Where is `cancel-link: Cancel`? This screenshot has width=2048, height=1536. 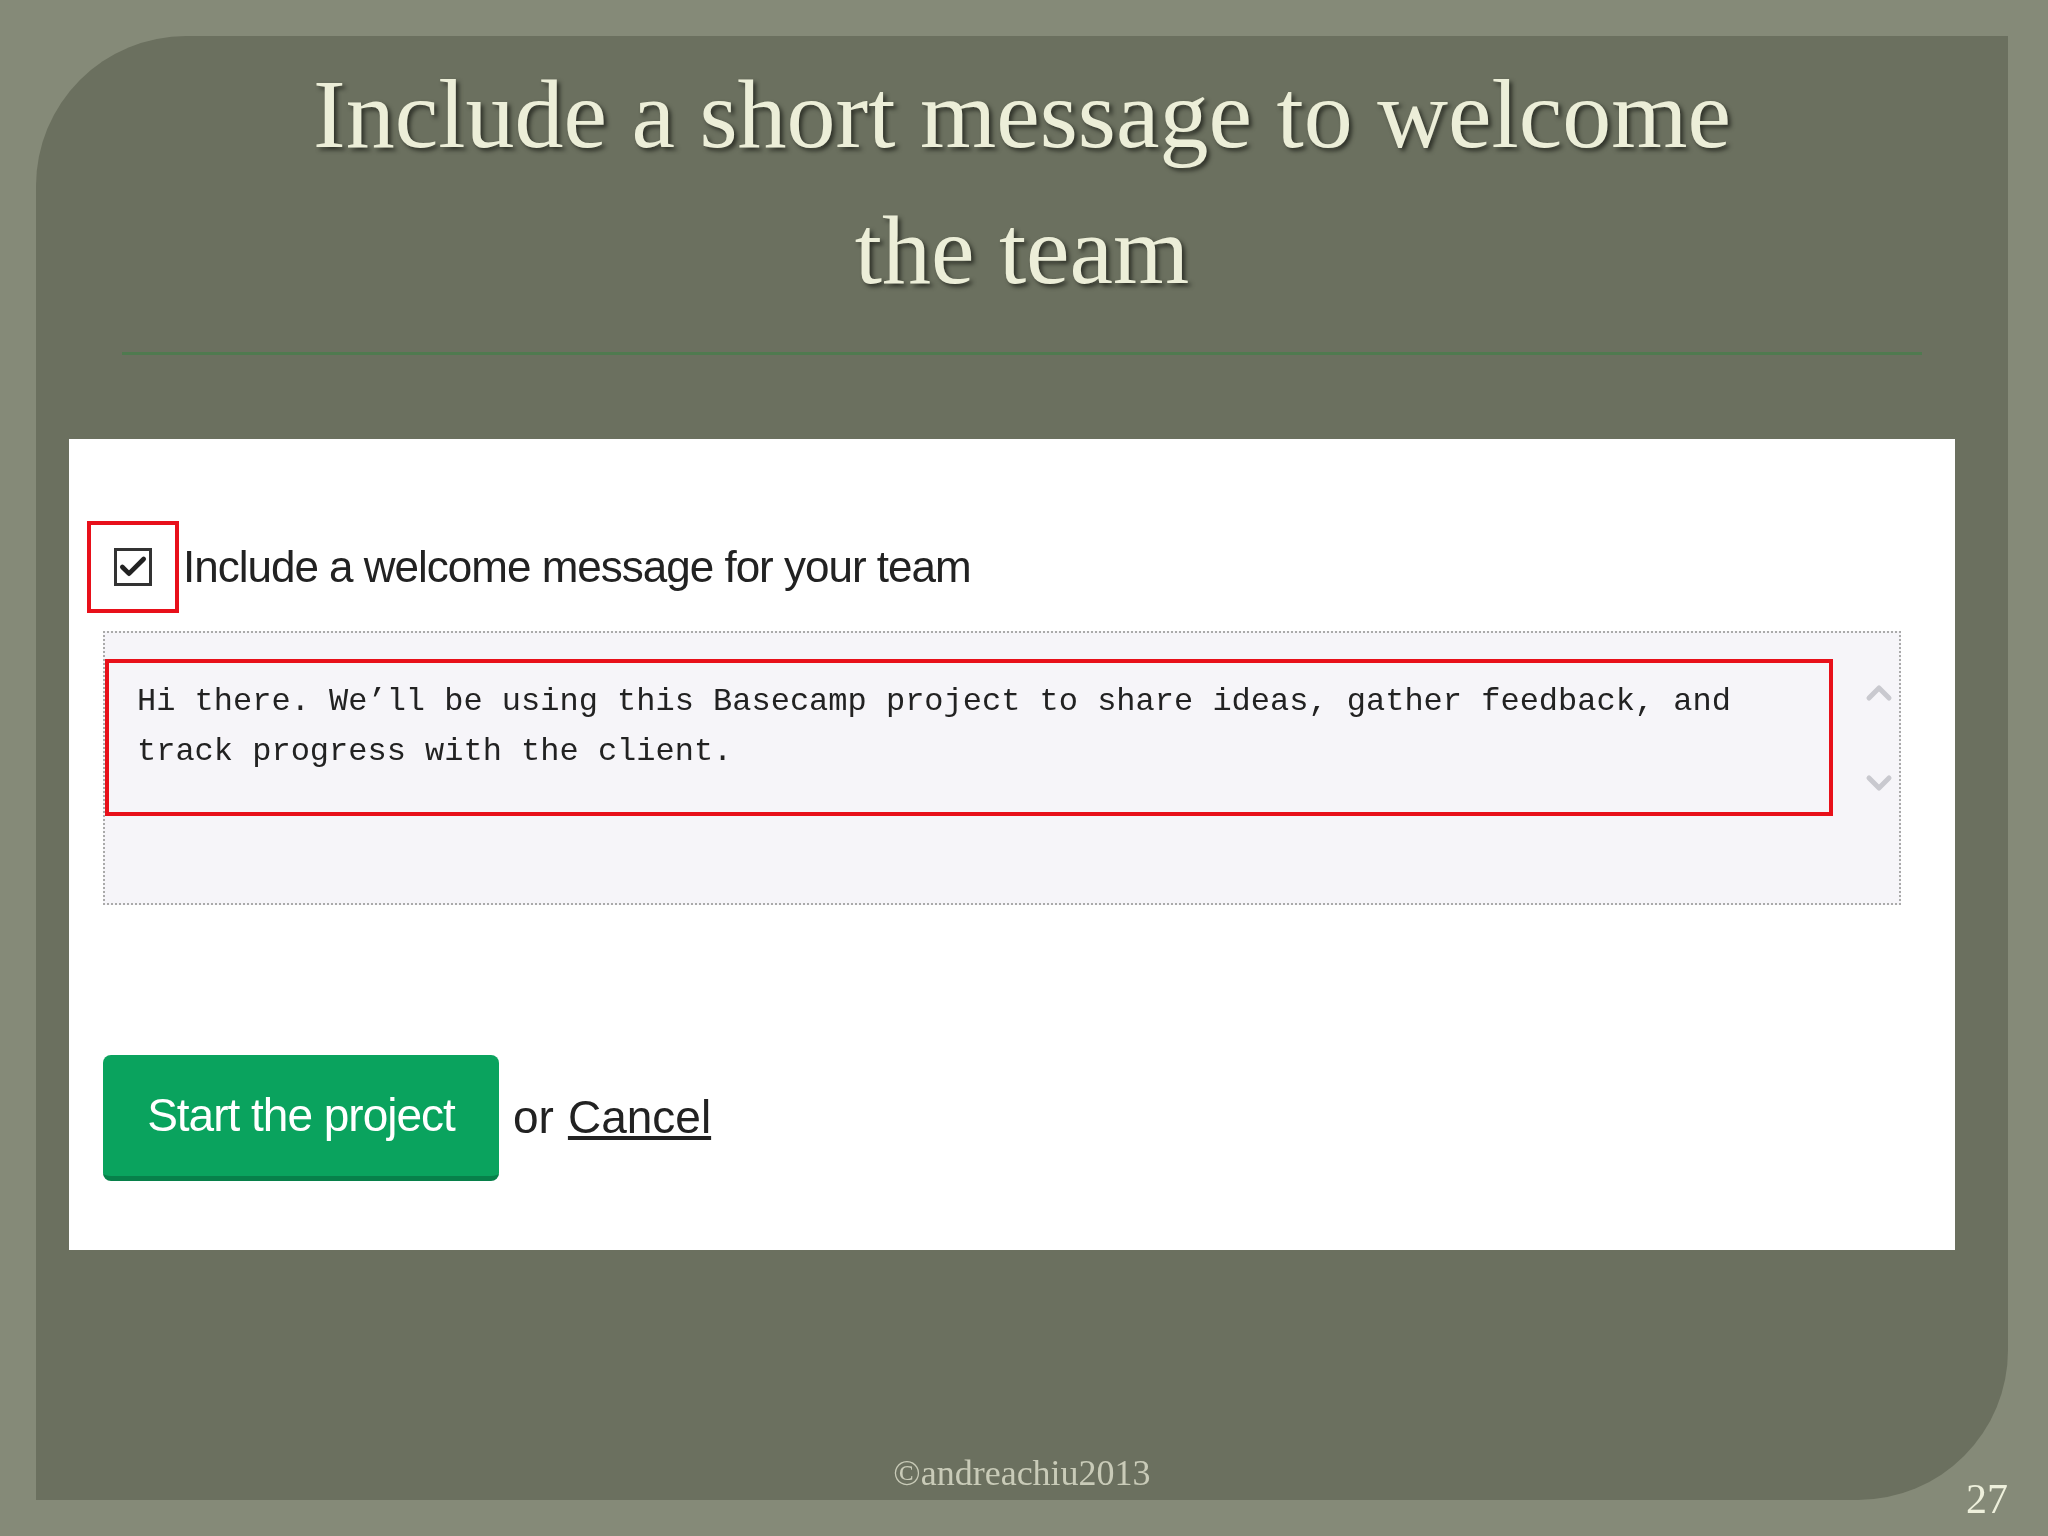 cancel-link: Cancel is located at coordinates (639, 1118).